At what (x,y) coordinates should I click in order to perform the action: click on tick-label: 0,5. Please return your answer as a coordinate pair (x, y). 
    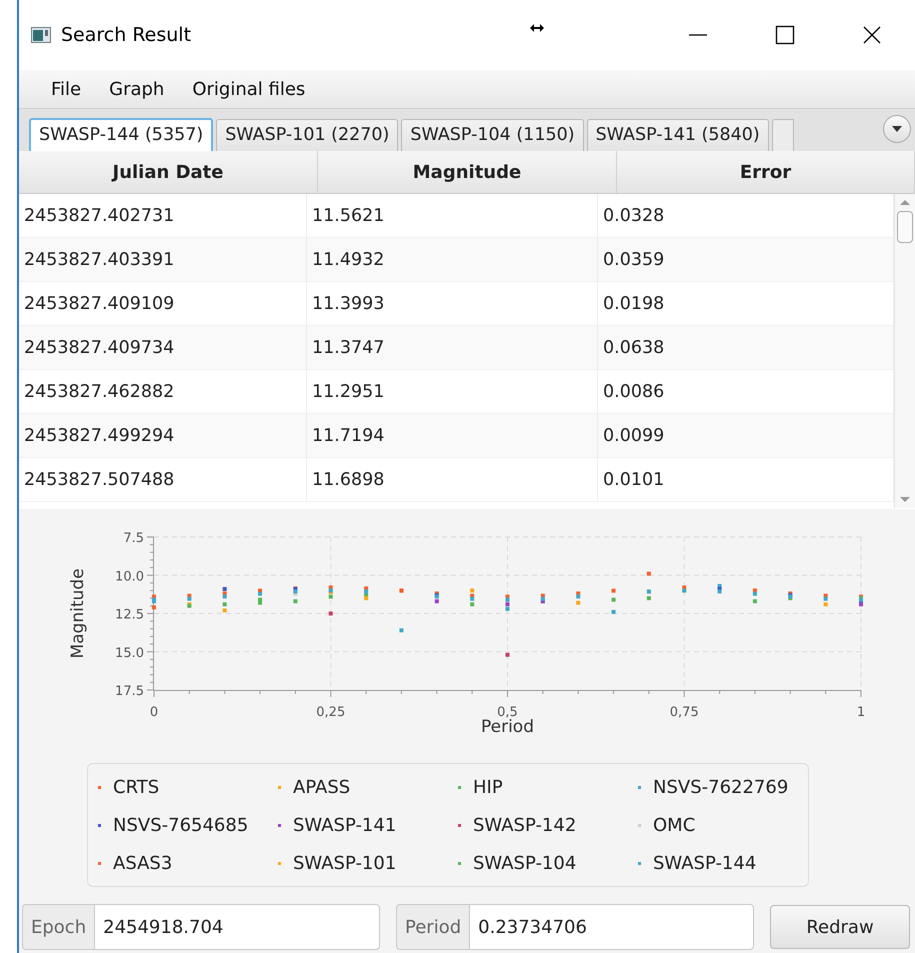
    Looking at the image, I should click on (507, 712).